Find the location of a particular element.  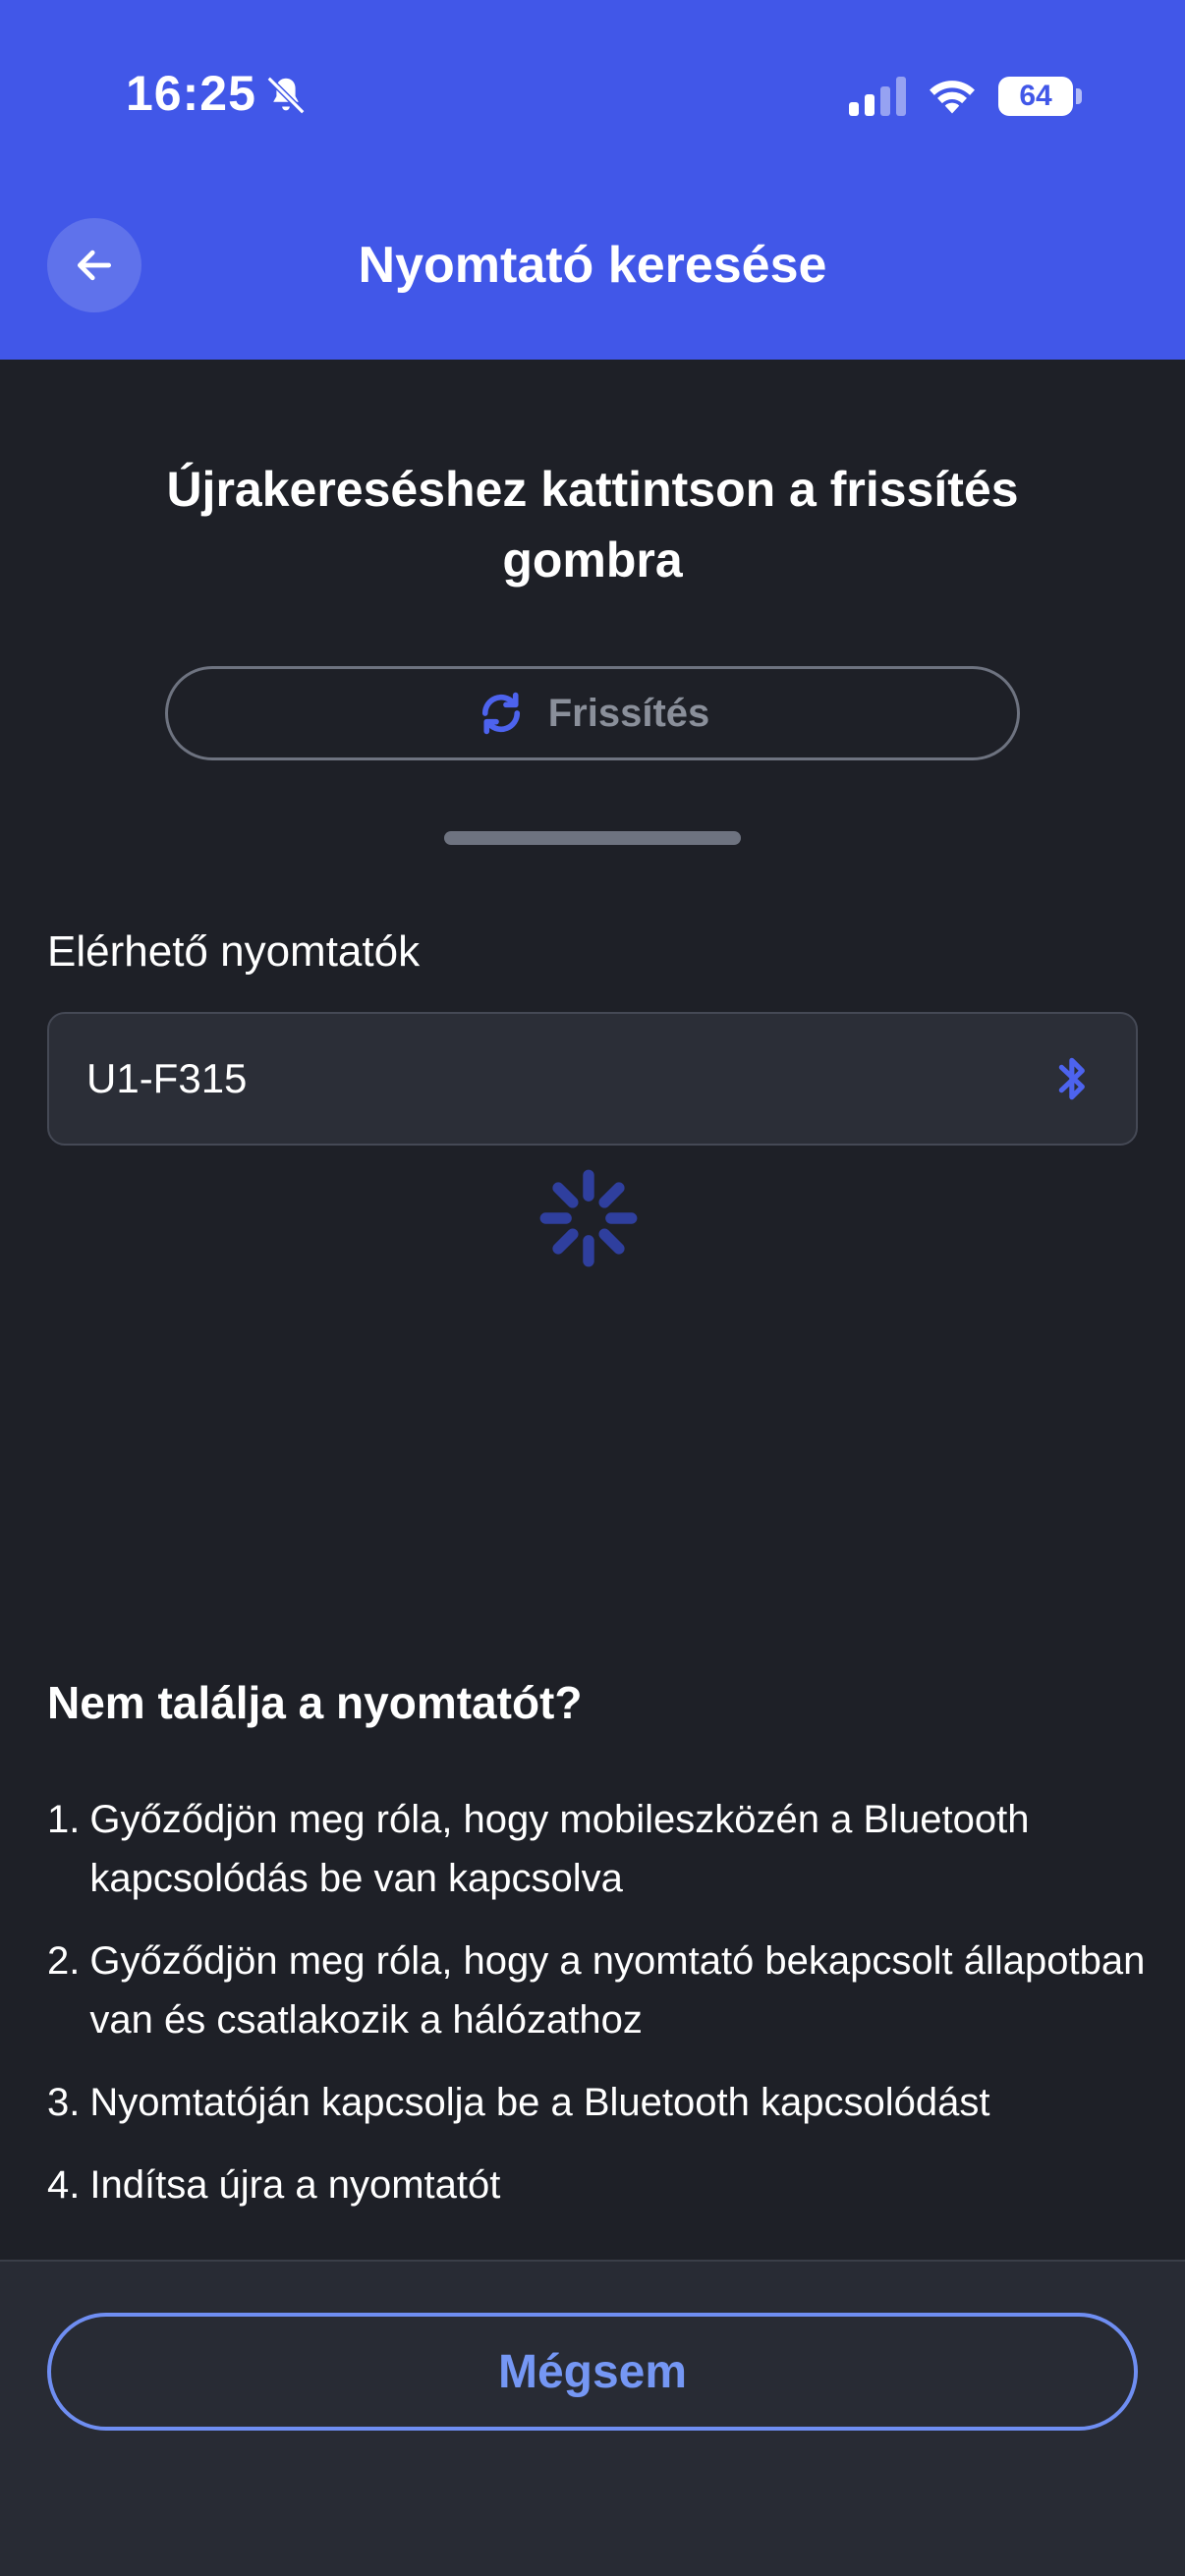

available-printers-label: Elérhető nyomtatók is located at coordinates (234, 951).